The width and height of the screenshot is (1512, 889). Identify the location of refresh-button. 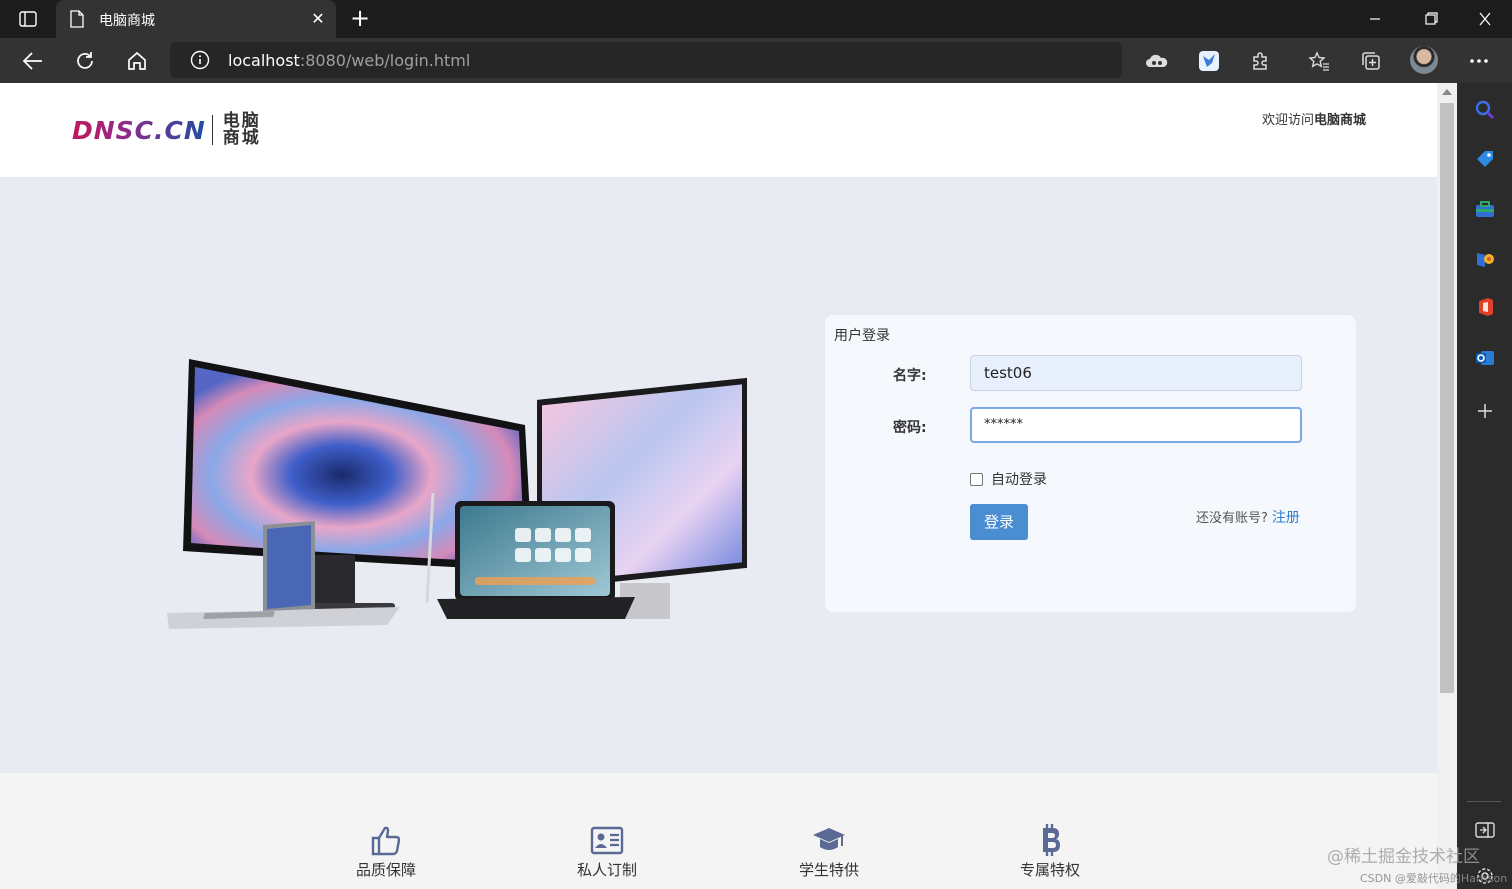
(85, 61).